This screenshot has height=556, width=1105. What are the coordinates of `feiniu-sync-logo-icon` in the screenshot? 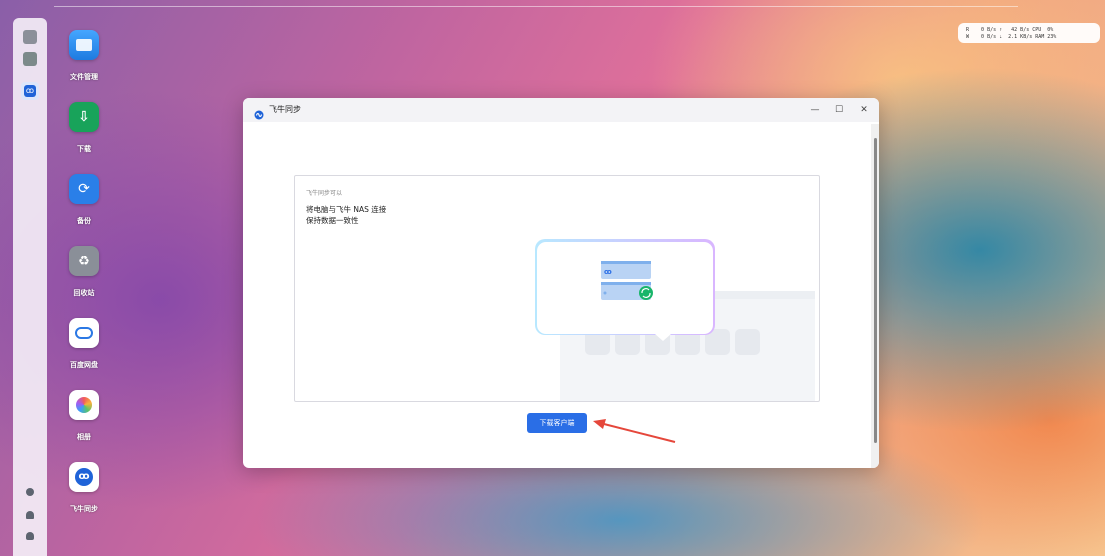 It's located at (259, 112).